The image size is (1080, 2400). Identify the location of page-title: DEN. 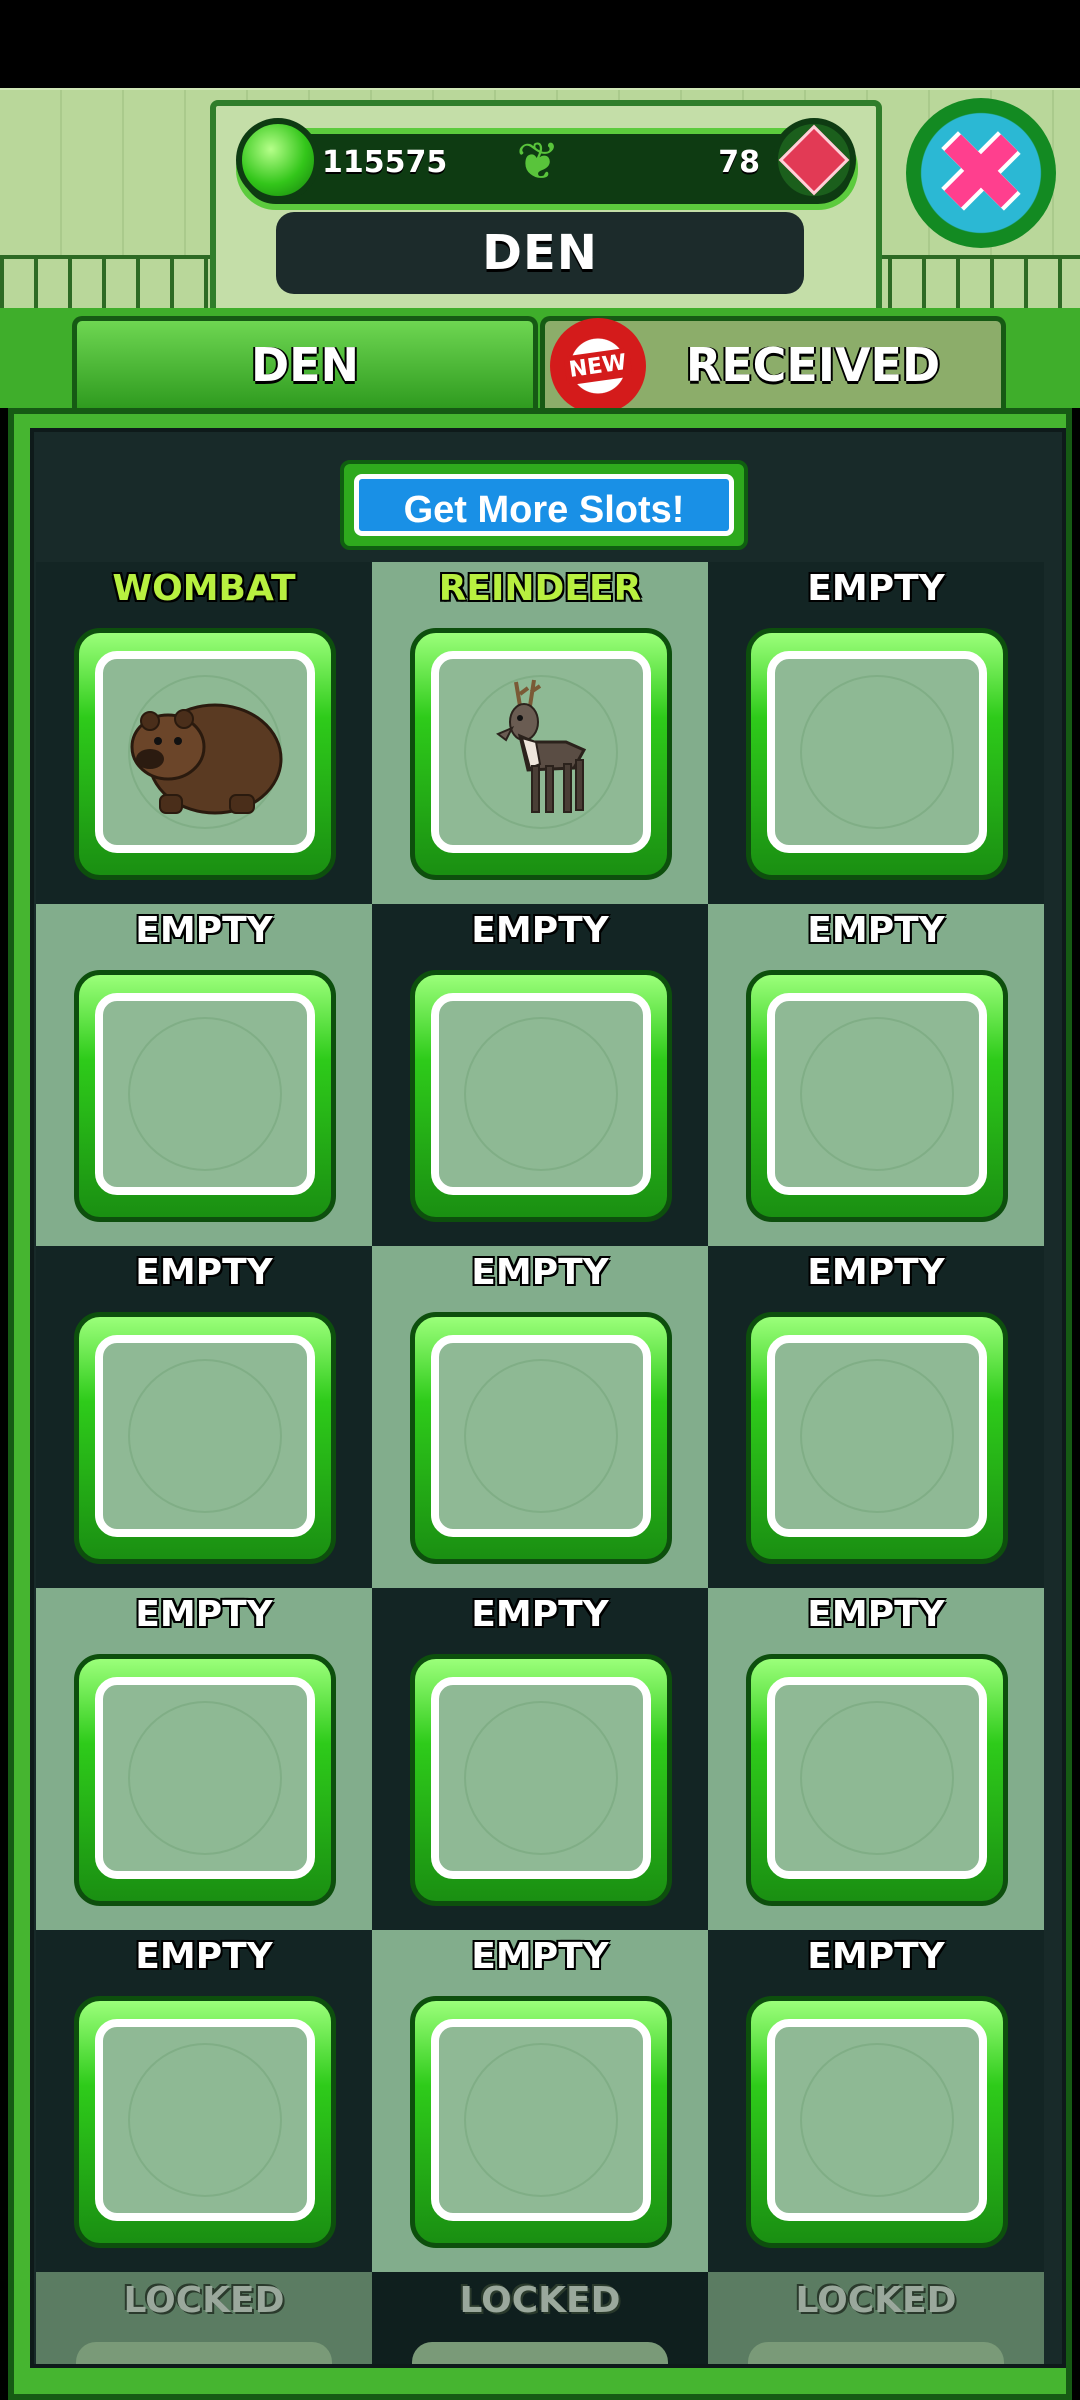
(540, 253).